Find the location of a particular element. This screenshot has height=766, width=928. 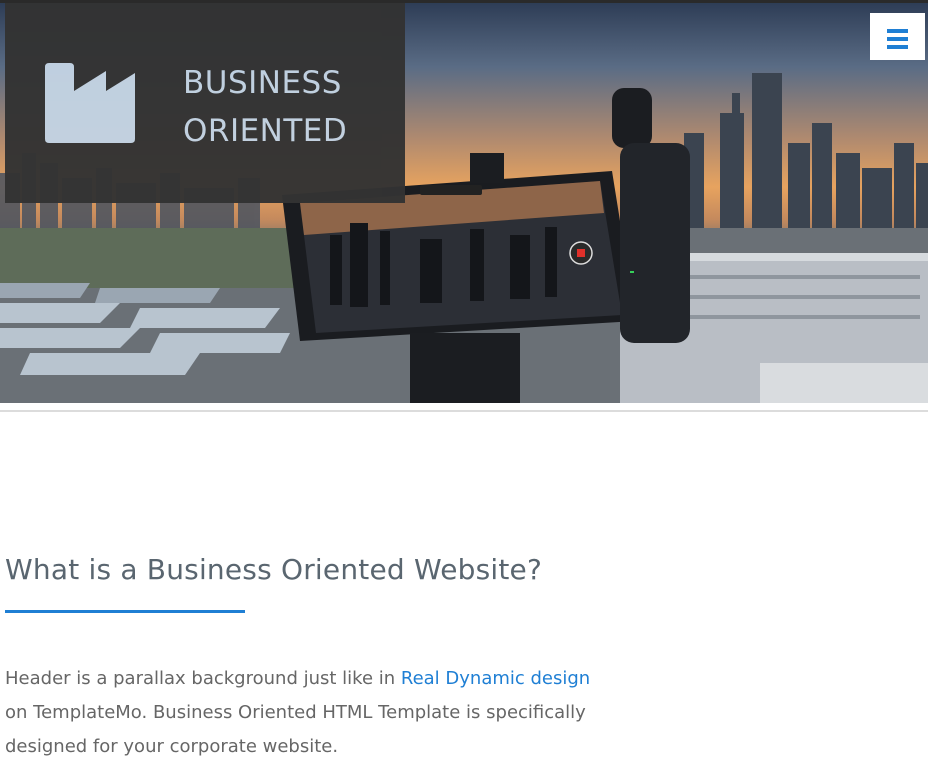

brand-logo-box: BUSINESS ORIENTED is located at coordinates (205, 103).